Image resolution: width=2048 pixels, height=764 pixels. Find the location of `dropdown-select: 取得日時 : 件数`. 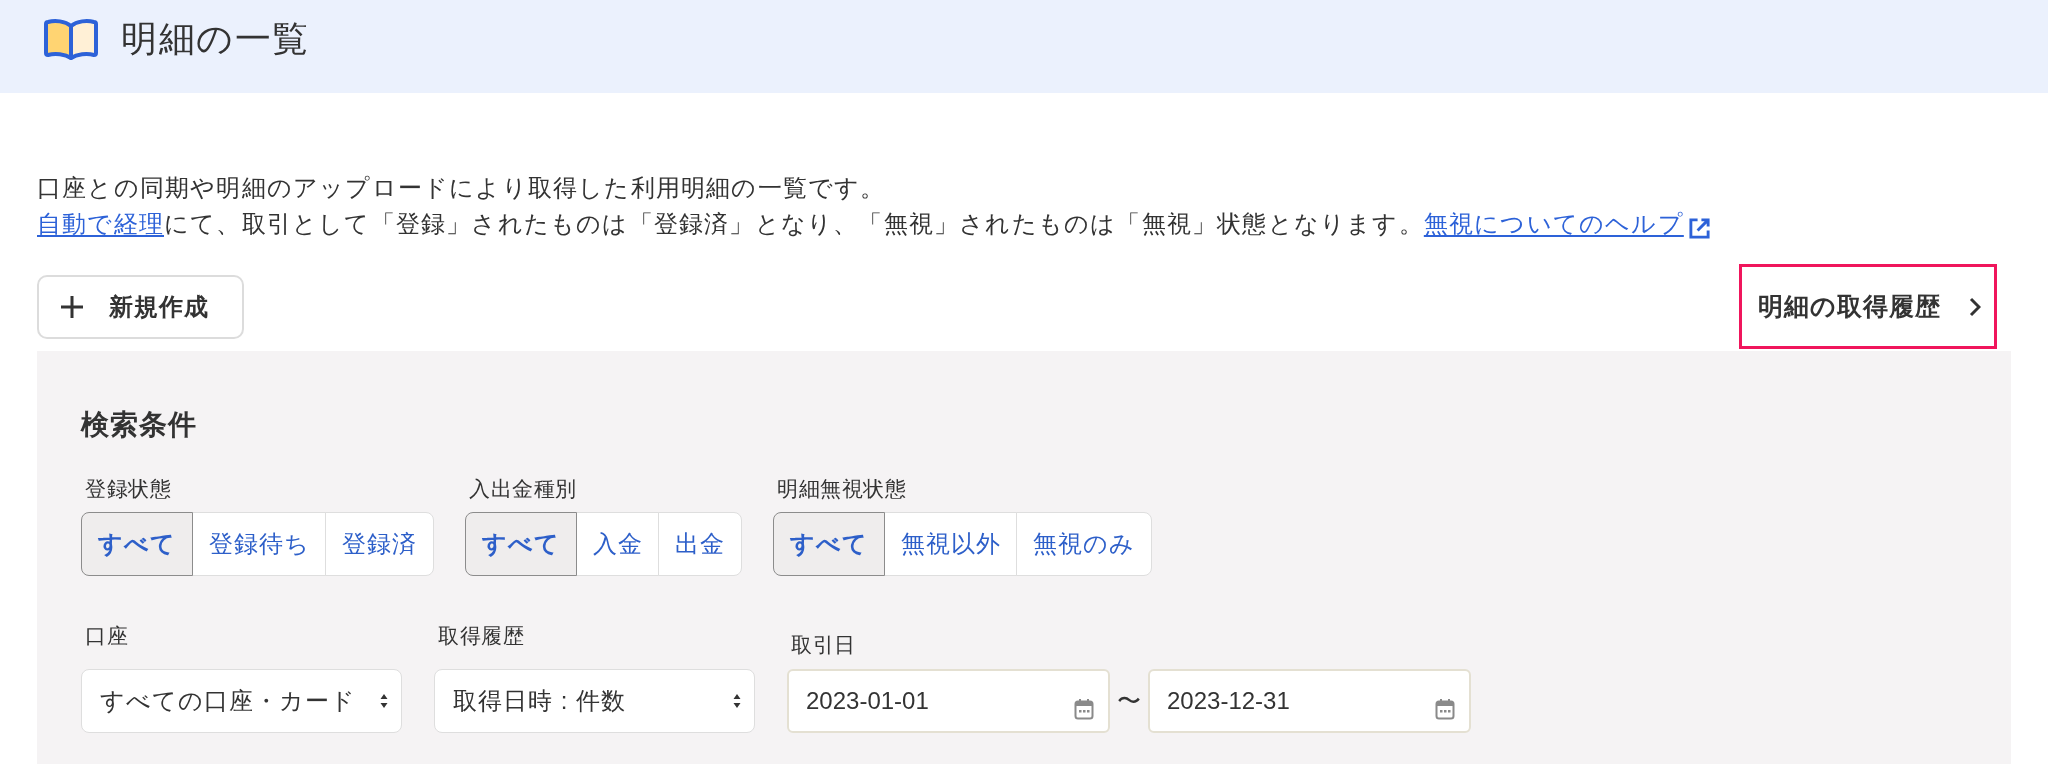

dropdown-select: 取得日時 : 件数 is located at coordinates (594, 701).